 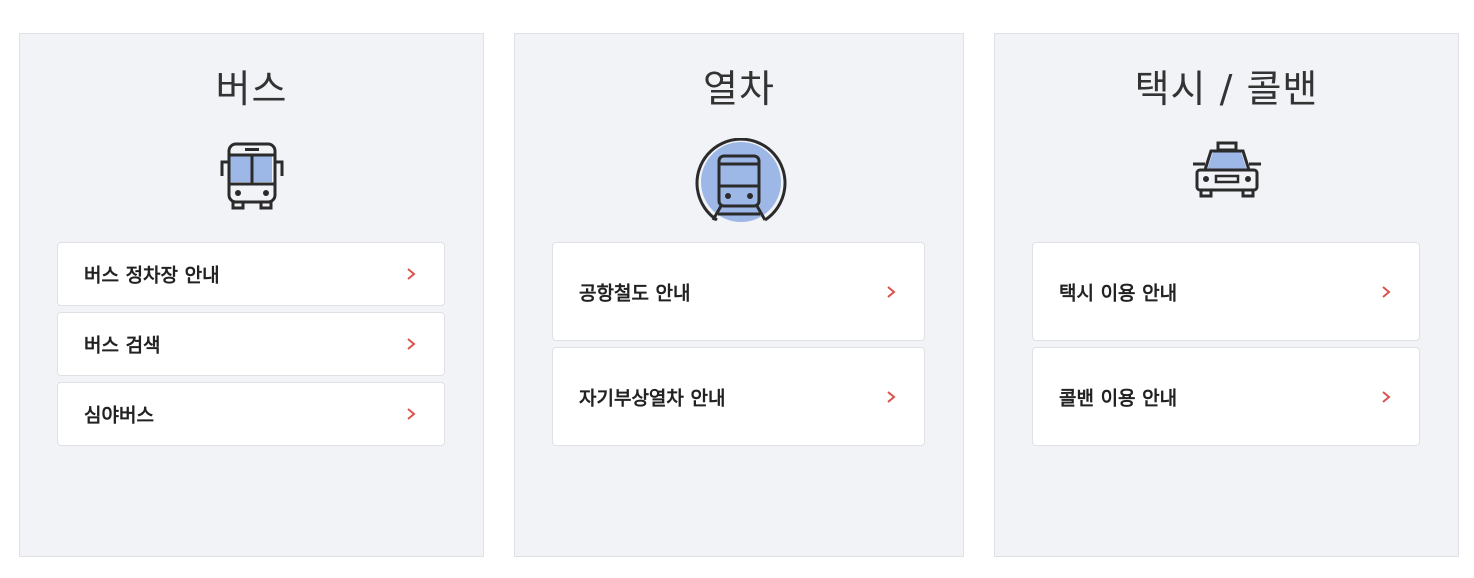 I want to click on menu-item-callvan-info: 콜밴 이용 안내, so click(x=1226, y=396).